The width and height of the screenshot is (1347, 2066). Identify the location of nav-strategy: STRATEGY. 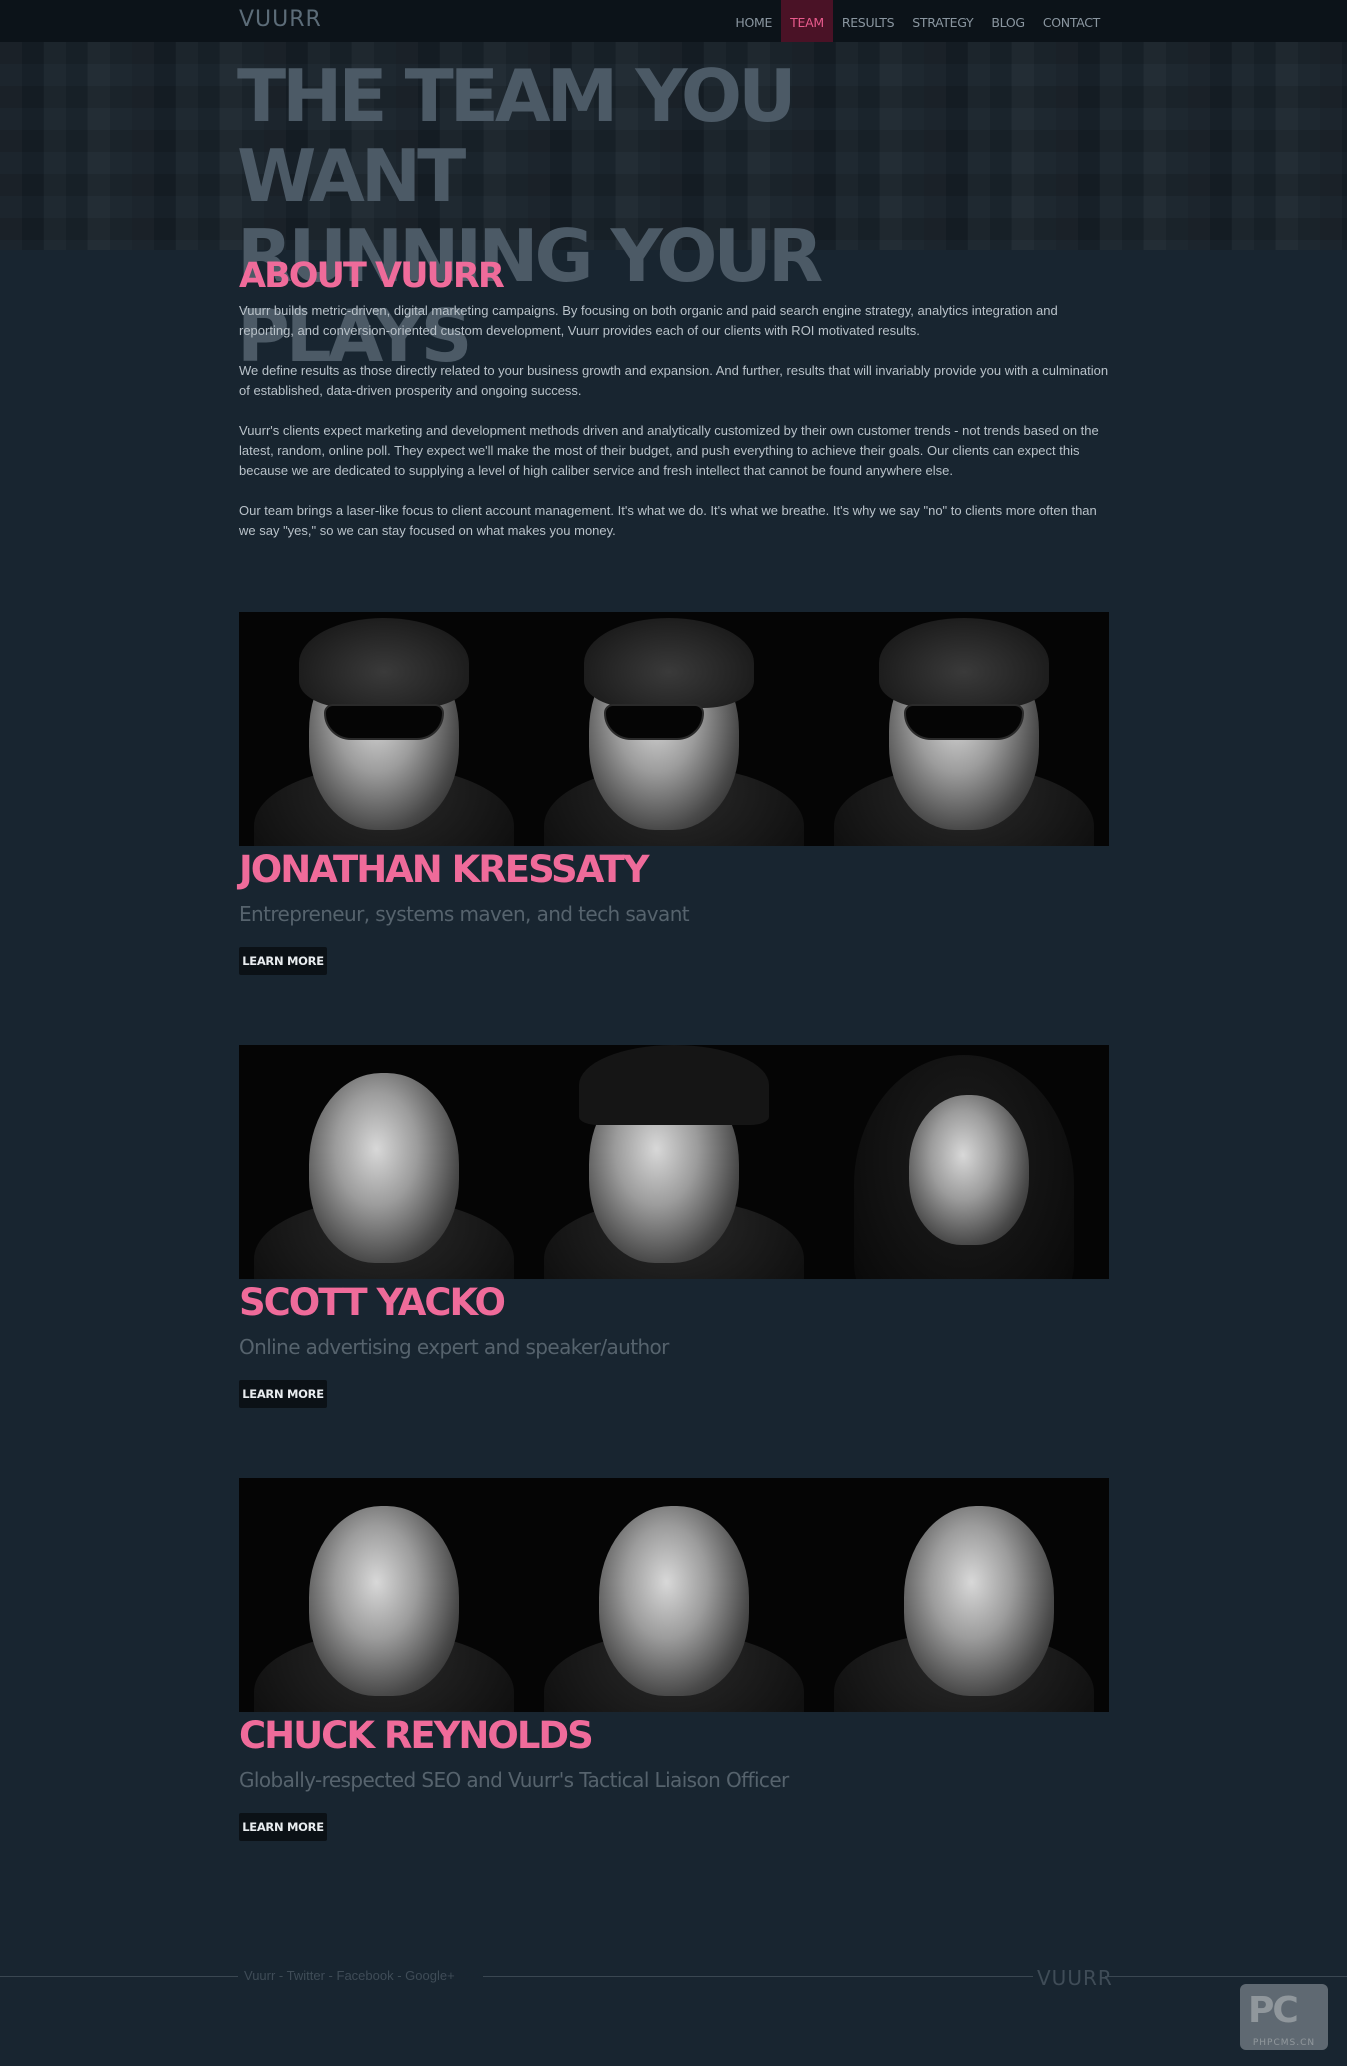
(942, 21).